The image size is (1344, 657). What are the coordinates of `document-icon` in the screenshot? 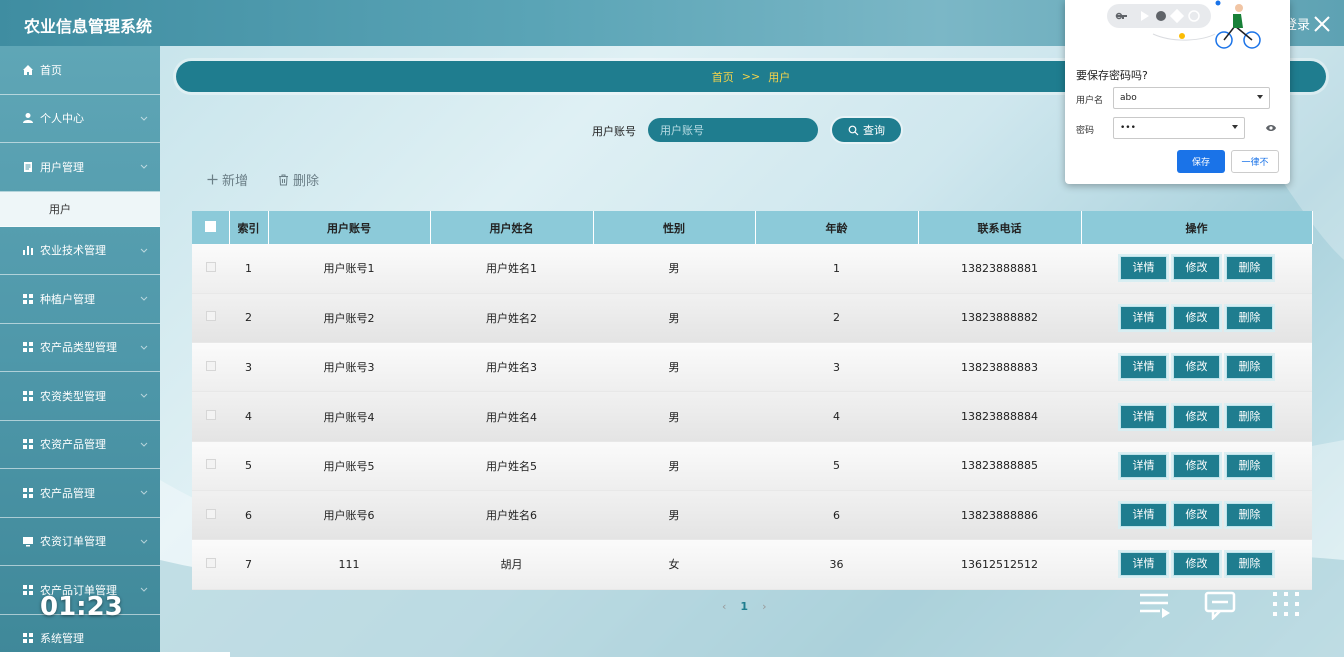 It's located at (28, 166).